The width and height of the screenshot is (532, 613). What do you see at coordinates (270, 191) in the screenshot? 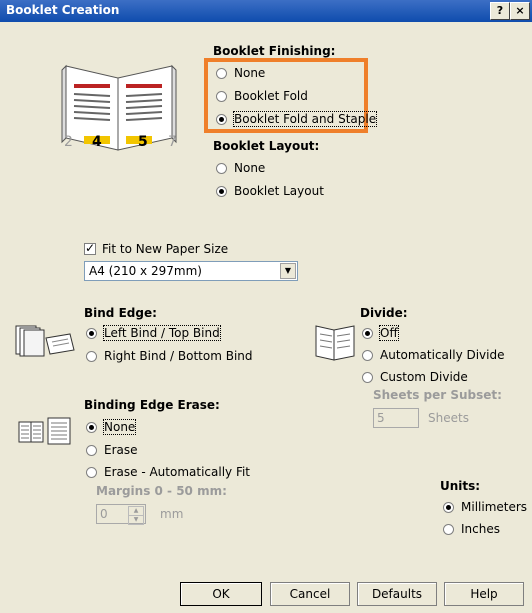
I see `layout-booklet-radio: Booklet Layout` at bounding box center [270, 191].